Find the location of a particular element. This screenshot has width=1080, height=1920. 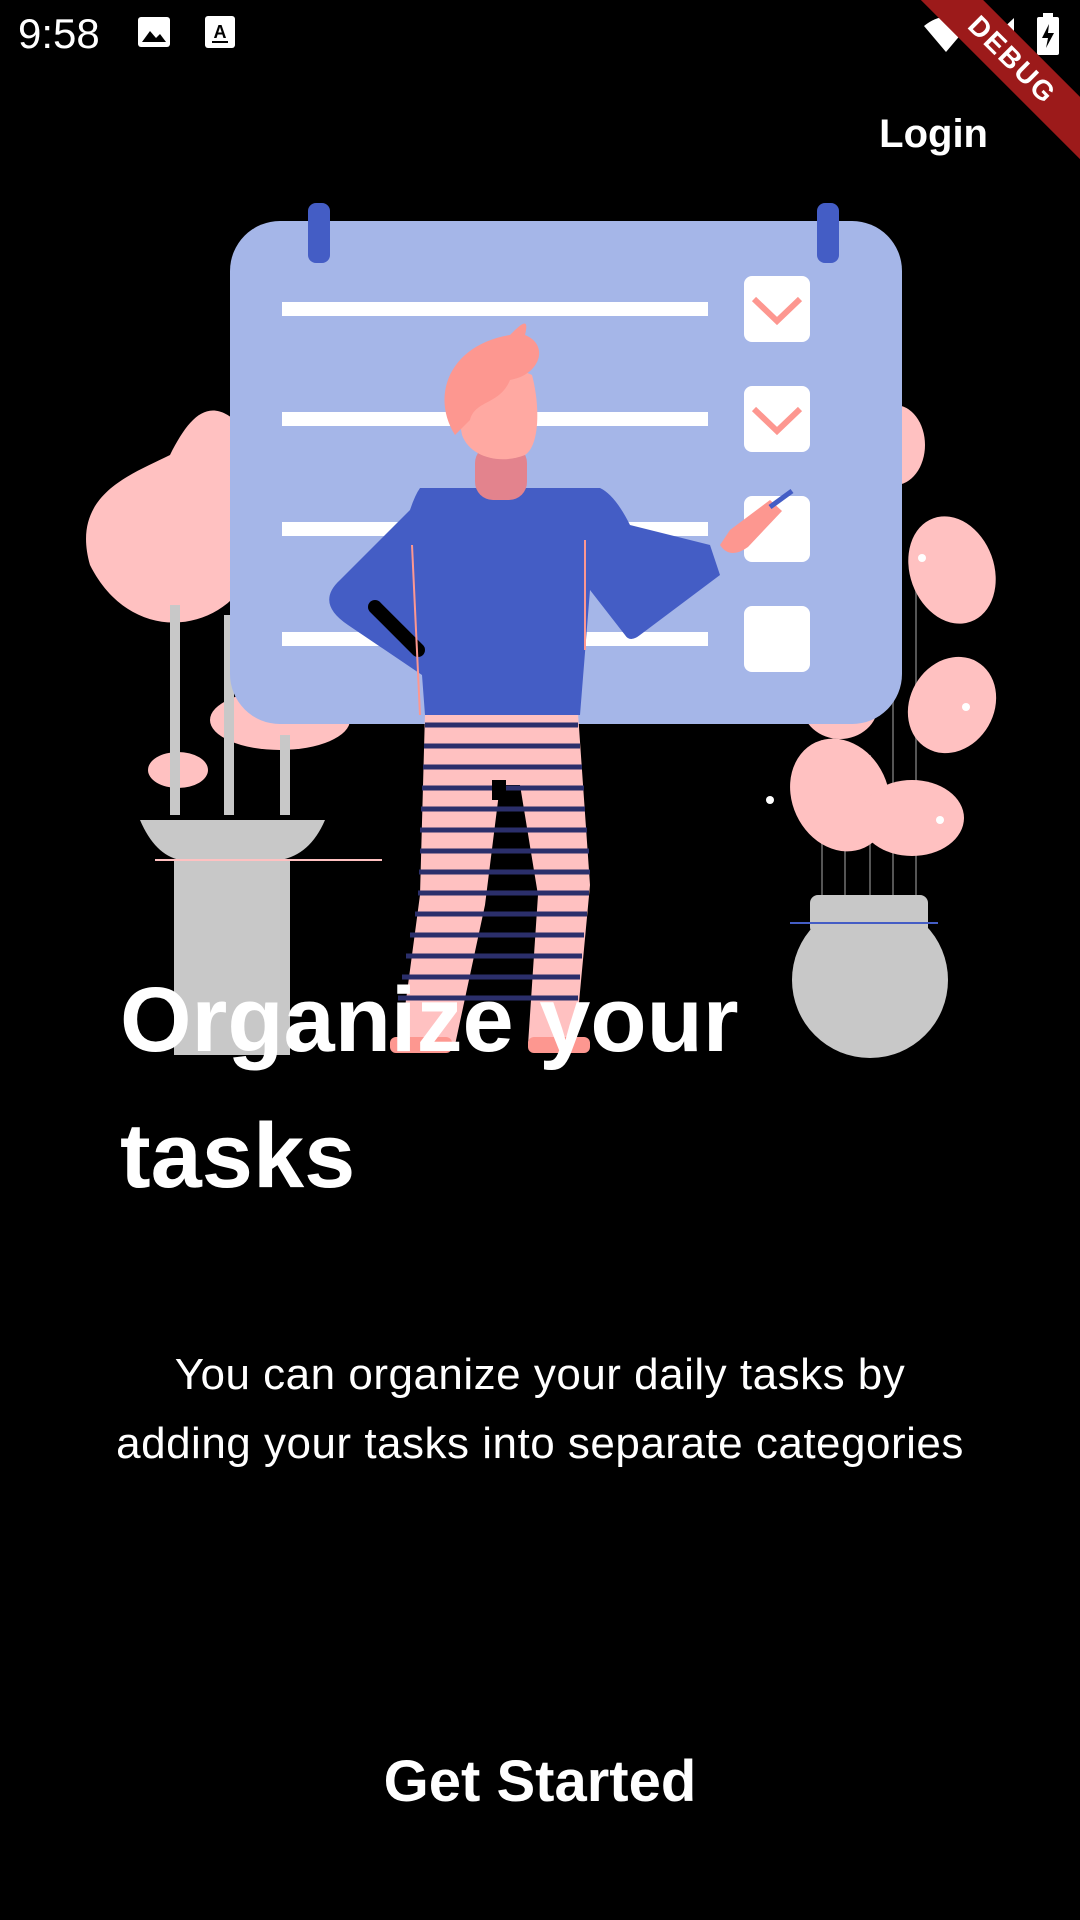

image-icon is located at coordinates (154, 34).